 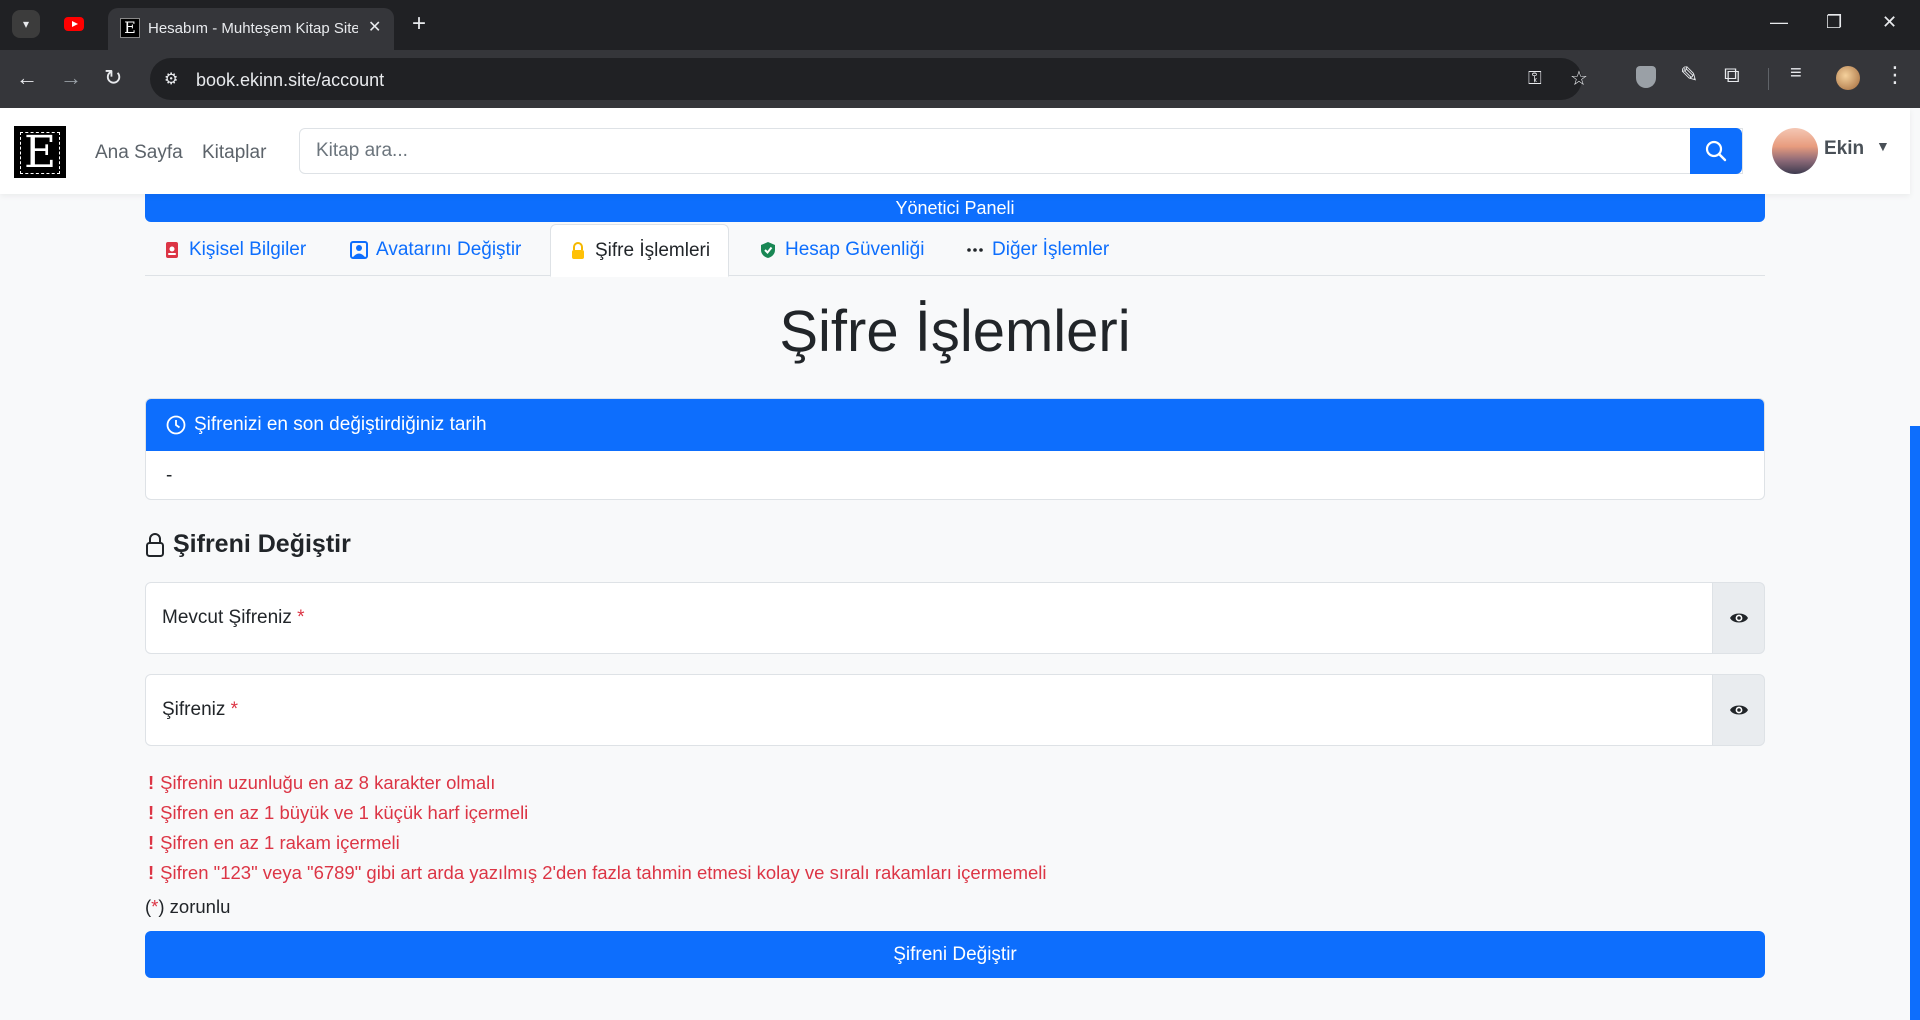 I want to click on toggle-current-password-visibility, so click(x=1739, y=618).